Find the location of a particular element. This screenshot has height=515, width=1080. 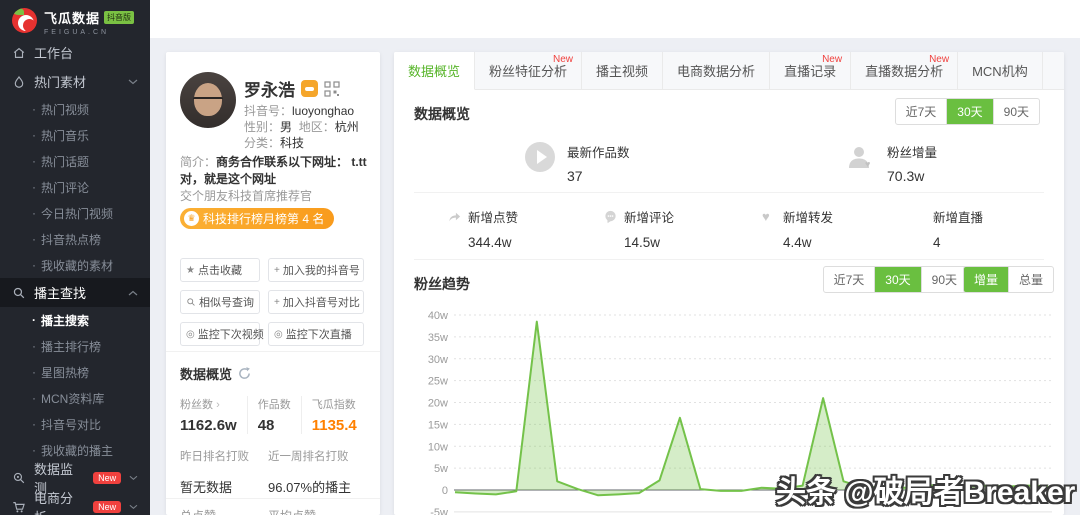

sidebar-subitem-label: 抖音号对比 is located at coordinates (71, 424).